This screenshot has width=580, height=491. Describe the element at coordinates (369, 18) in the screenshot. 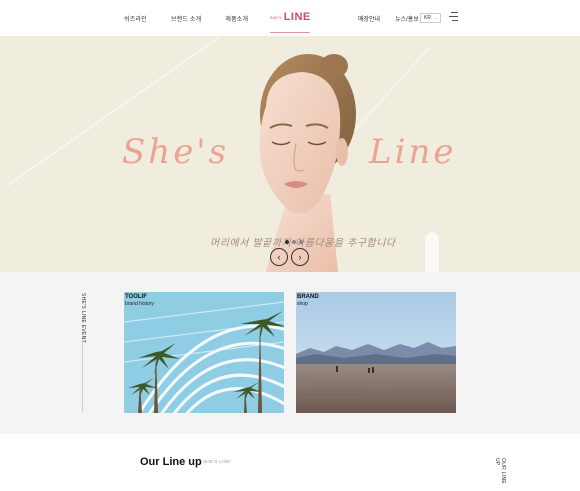

I see `nav-item-stores: 매장안내` at that location.